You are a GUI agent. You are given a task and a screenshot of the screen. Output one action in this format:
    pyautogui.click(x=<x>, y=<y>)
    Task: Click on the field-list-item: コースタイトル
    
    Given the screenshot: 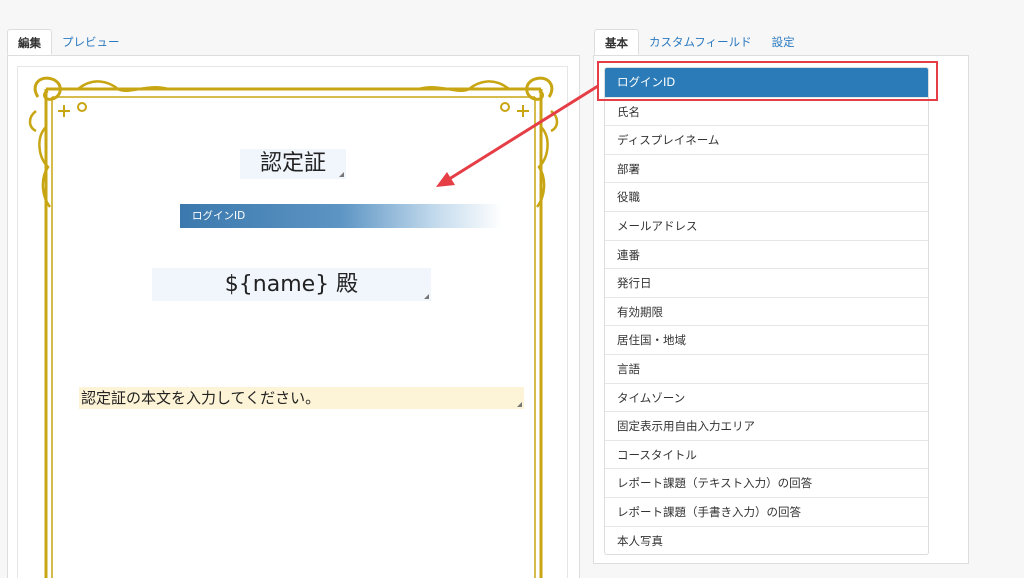 What is the action you would take?
    pyautogui.click(x=766, y=454)
    